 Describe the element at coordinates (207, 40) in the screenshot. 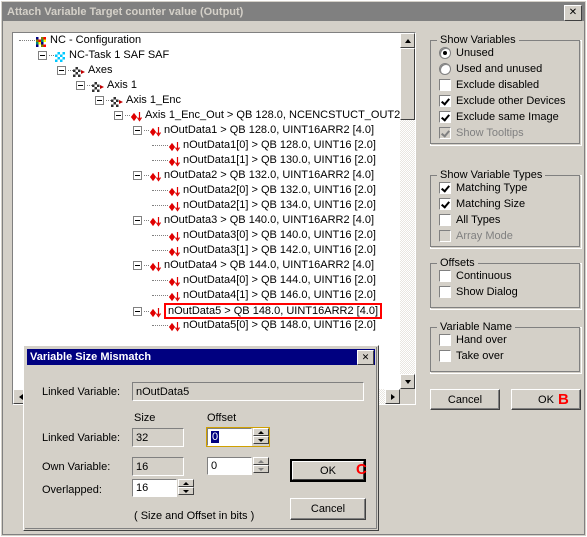

I see `tree-item: NC - Configuration` at that location.